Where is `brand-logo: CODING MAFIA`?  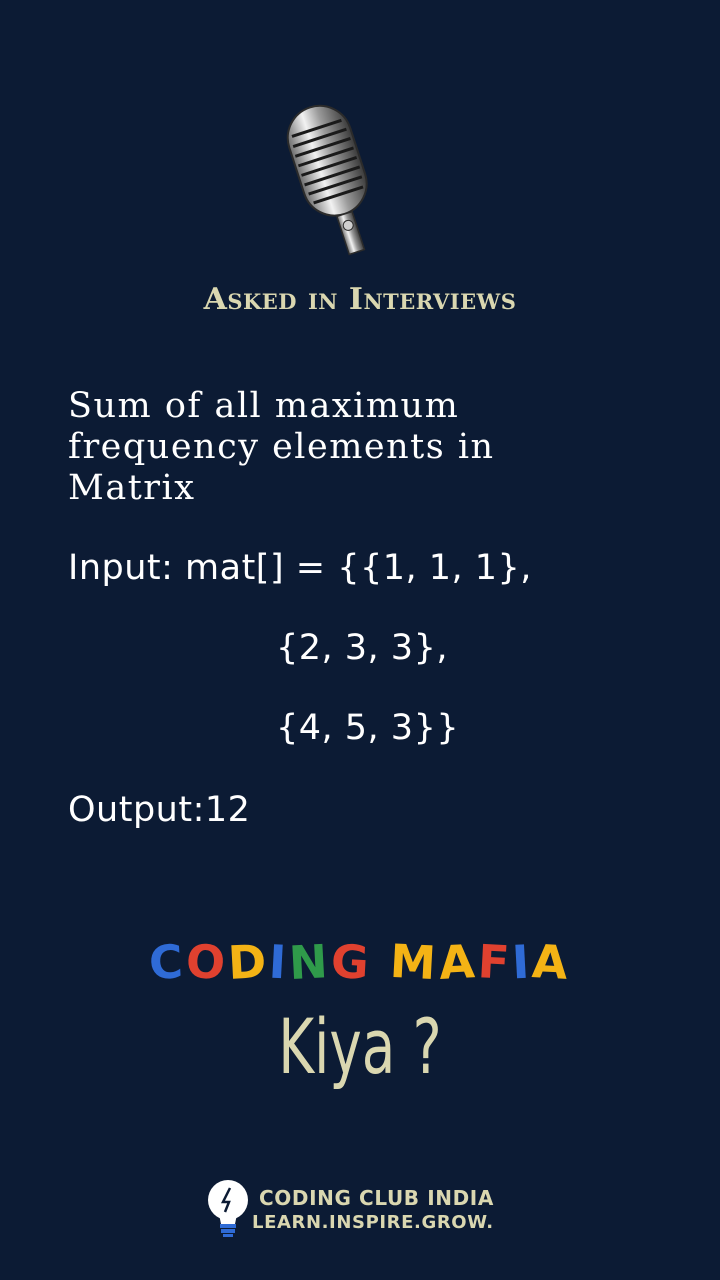
brand-logo: CODING MAFIA is located at coordinates (360, 962).